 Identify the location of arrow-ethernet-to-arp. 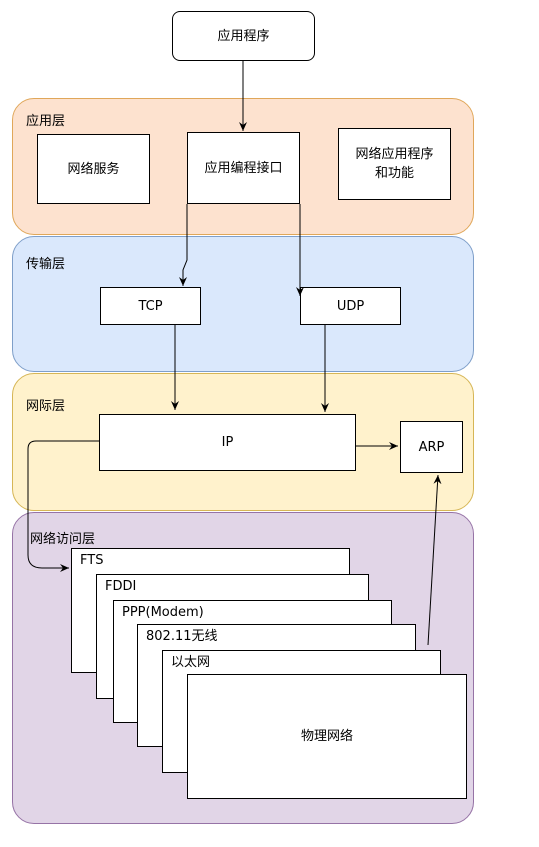
(434, 560).